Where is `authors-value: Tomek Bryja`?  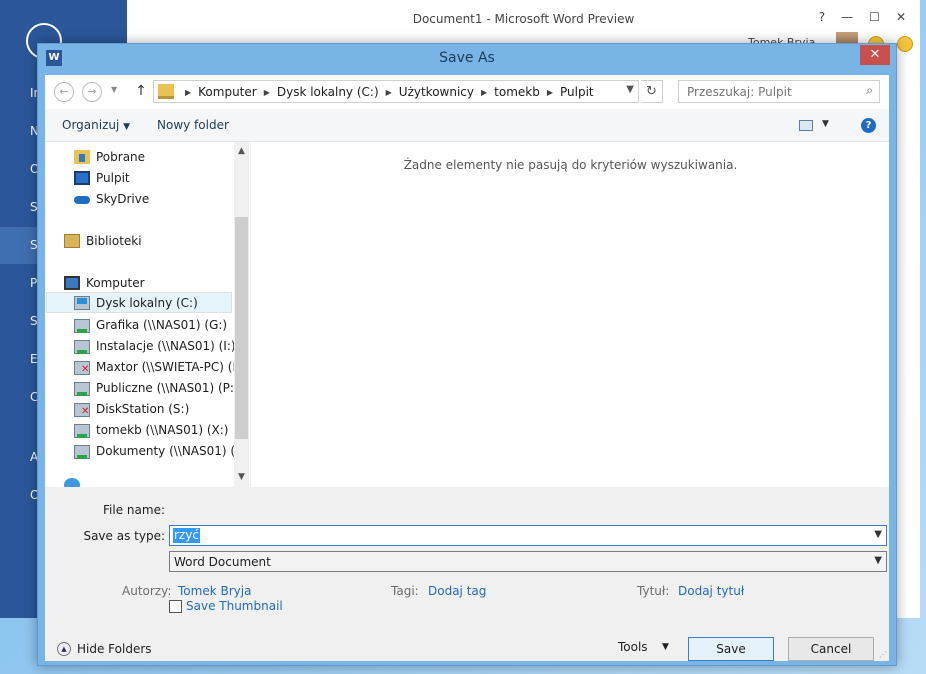
authors-value: Tomek Bryja is located at coordinates (214, 591).